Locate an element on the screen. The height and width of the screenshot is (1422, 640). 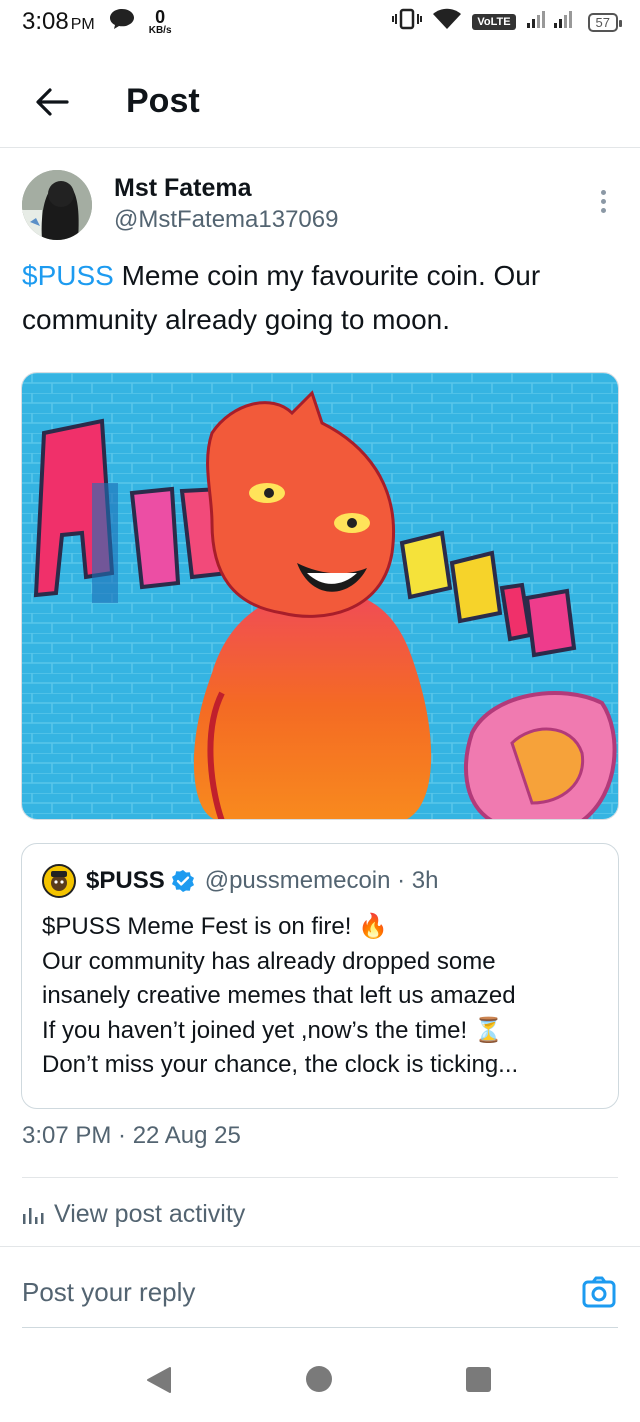
page-title: Post is located at coordinates (163, 101).